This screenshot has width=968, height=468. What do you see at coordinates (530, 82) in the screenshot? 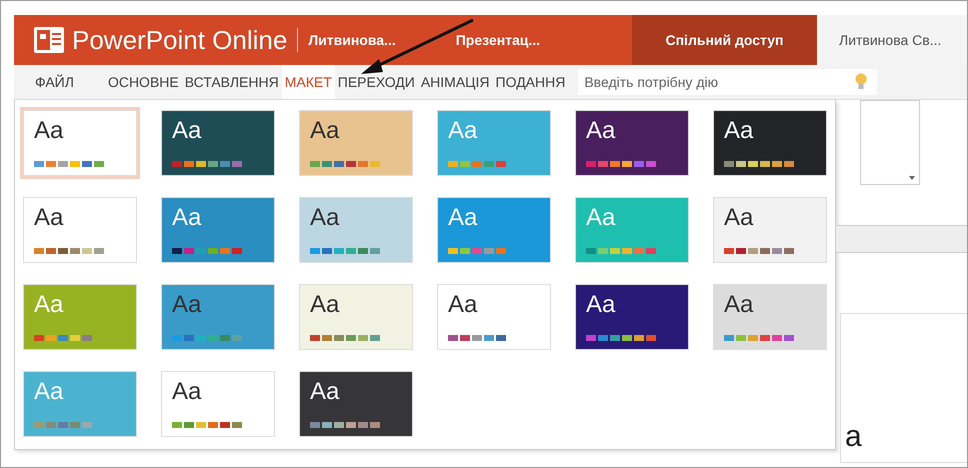
I see `ribbon-tab: ПОДАННЯ` at bounding box center [530, 82].